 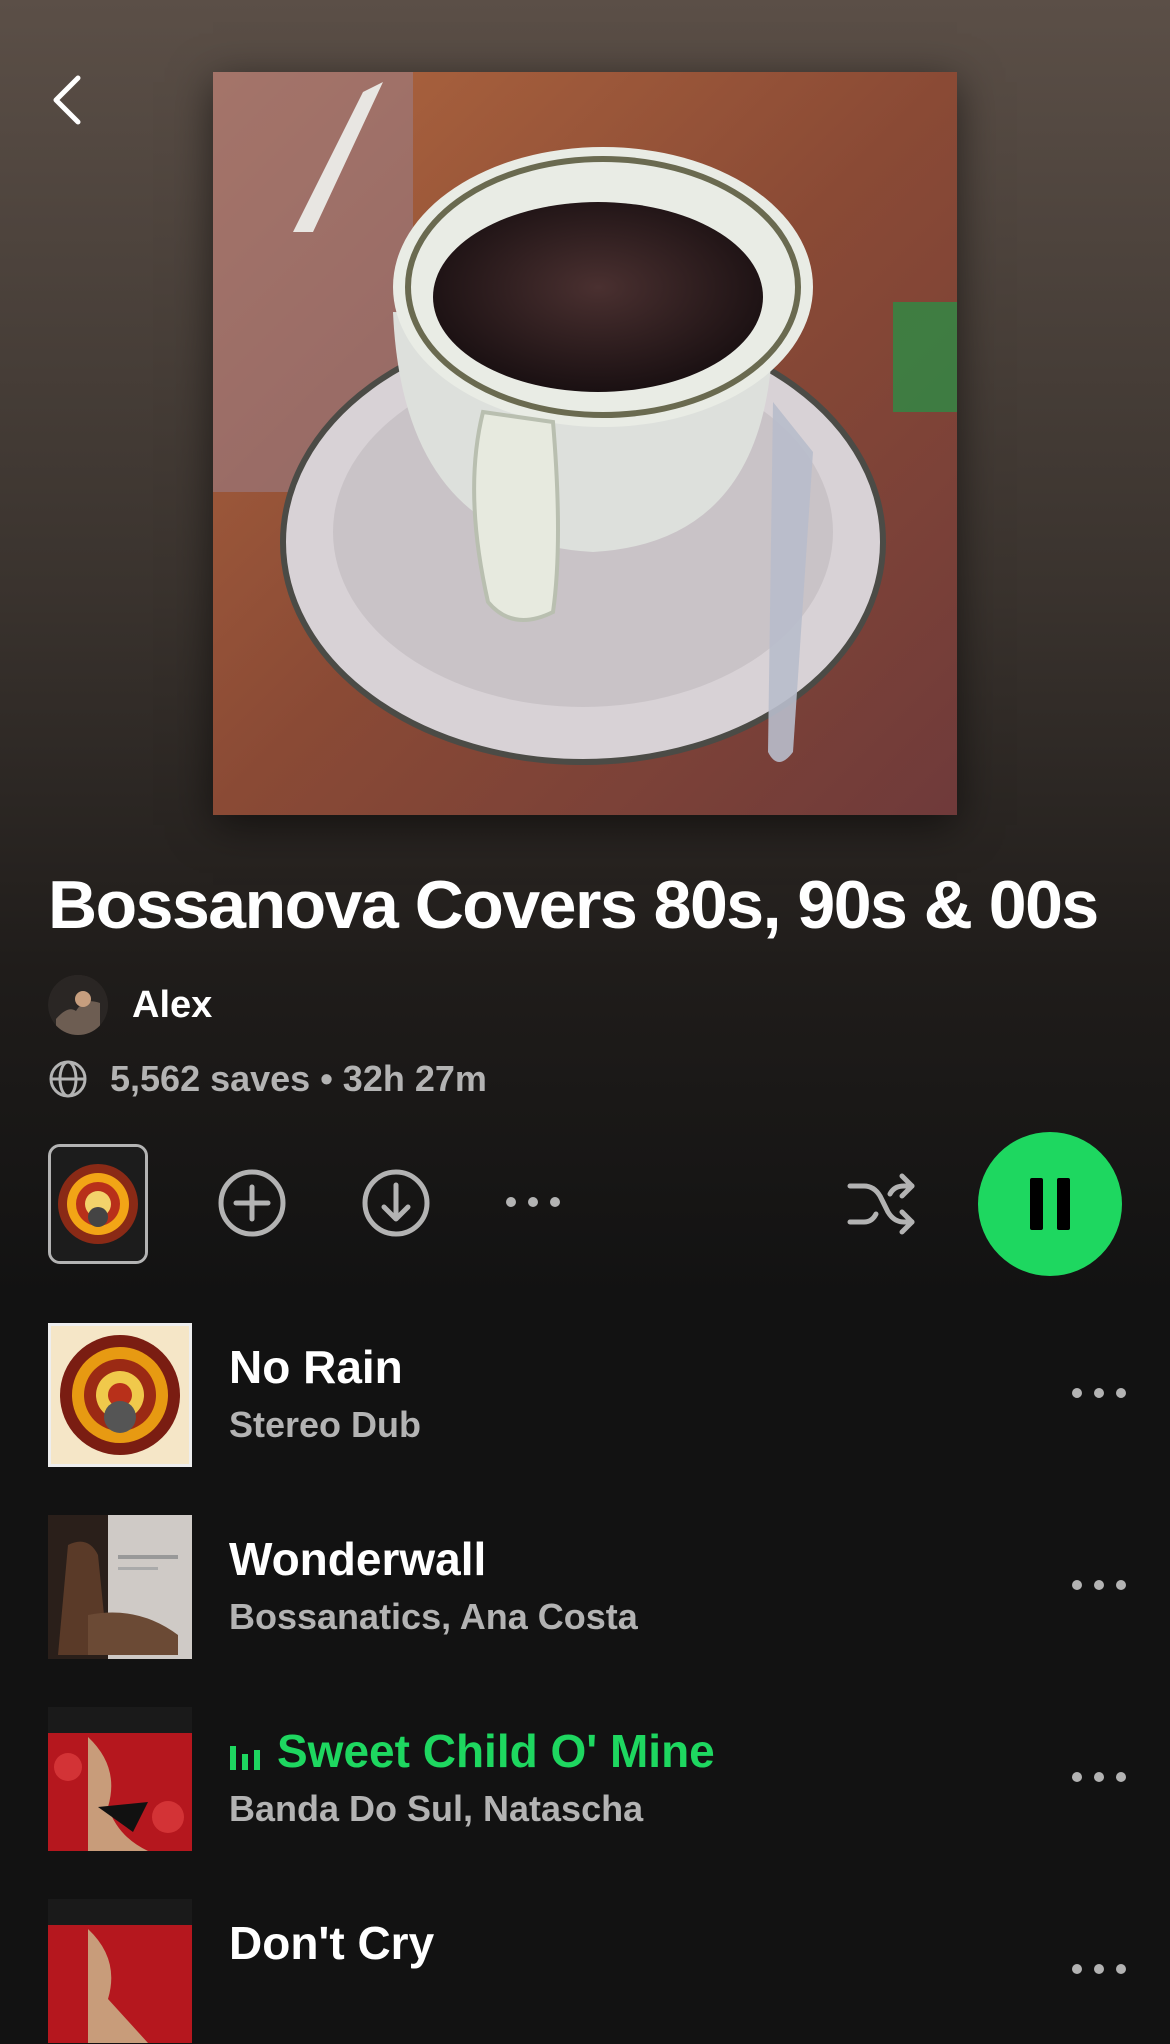 I want to click on chevron-left-icon, so click(x=67, y=100).